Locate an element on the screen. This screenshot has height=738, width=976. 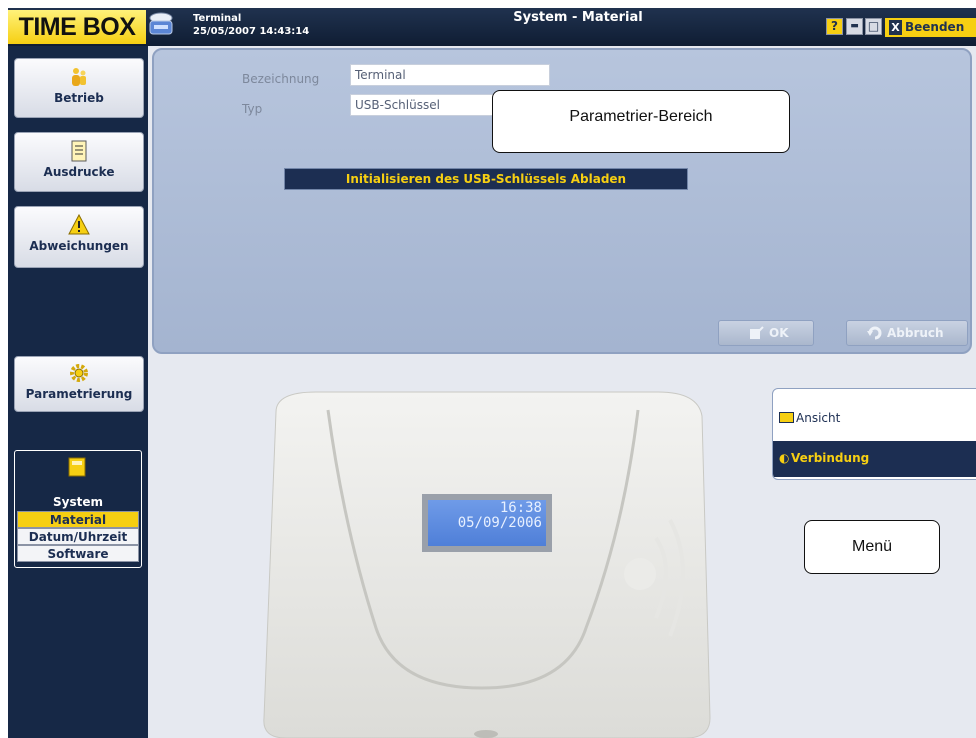
sidebar-item-parametrierung: Parametrierung is located at coordinates (79, 384).